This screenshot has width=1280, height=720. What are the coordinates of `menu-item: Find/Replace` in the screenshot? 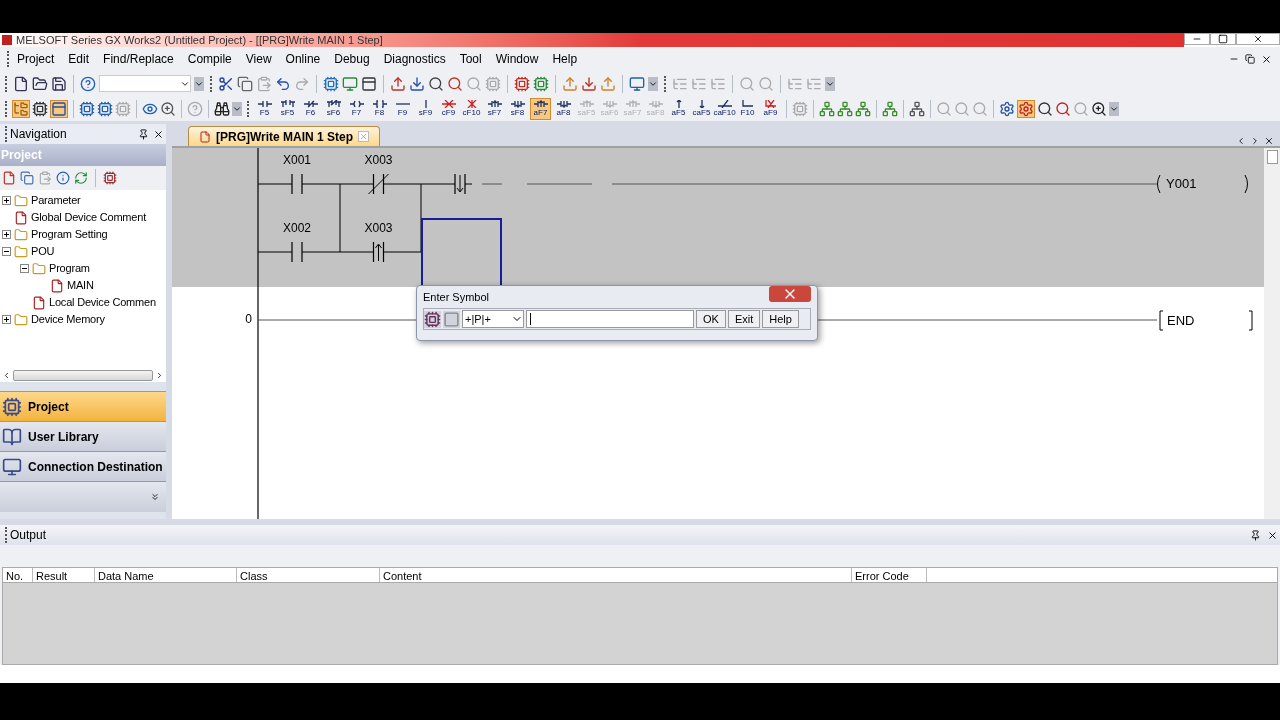 It's located at (138, 59).